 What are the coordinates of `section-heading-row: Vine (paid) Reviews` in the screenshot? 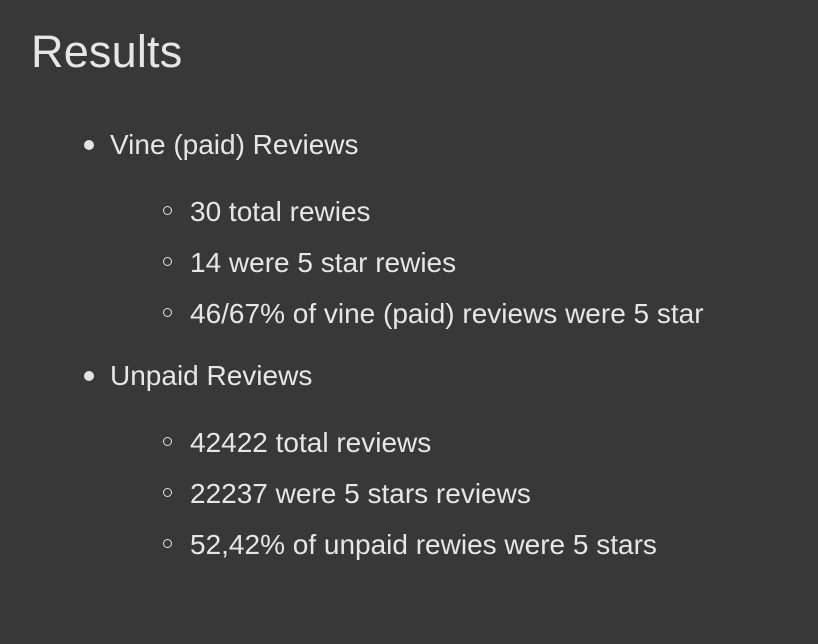 It's located at (451, 145).